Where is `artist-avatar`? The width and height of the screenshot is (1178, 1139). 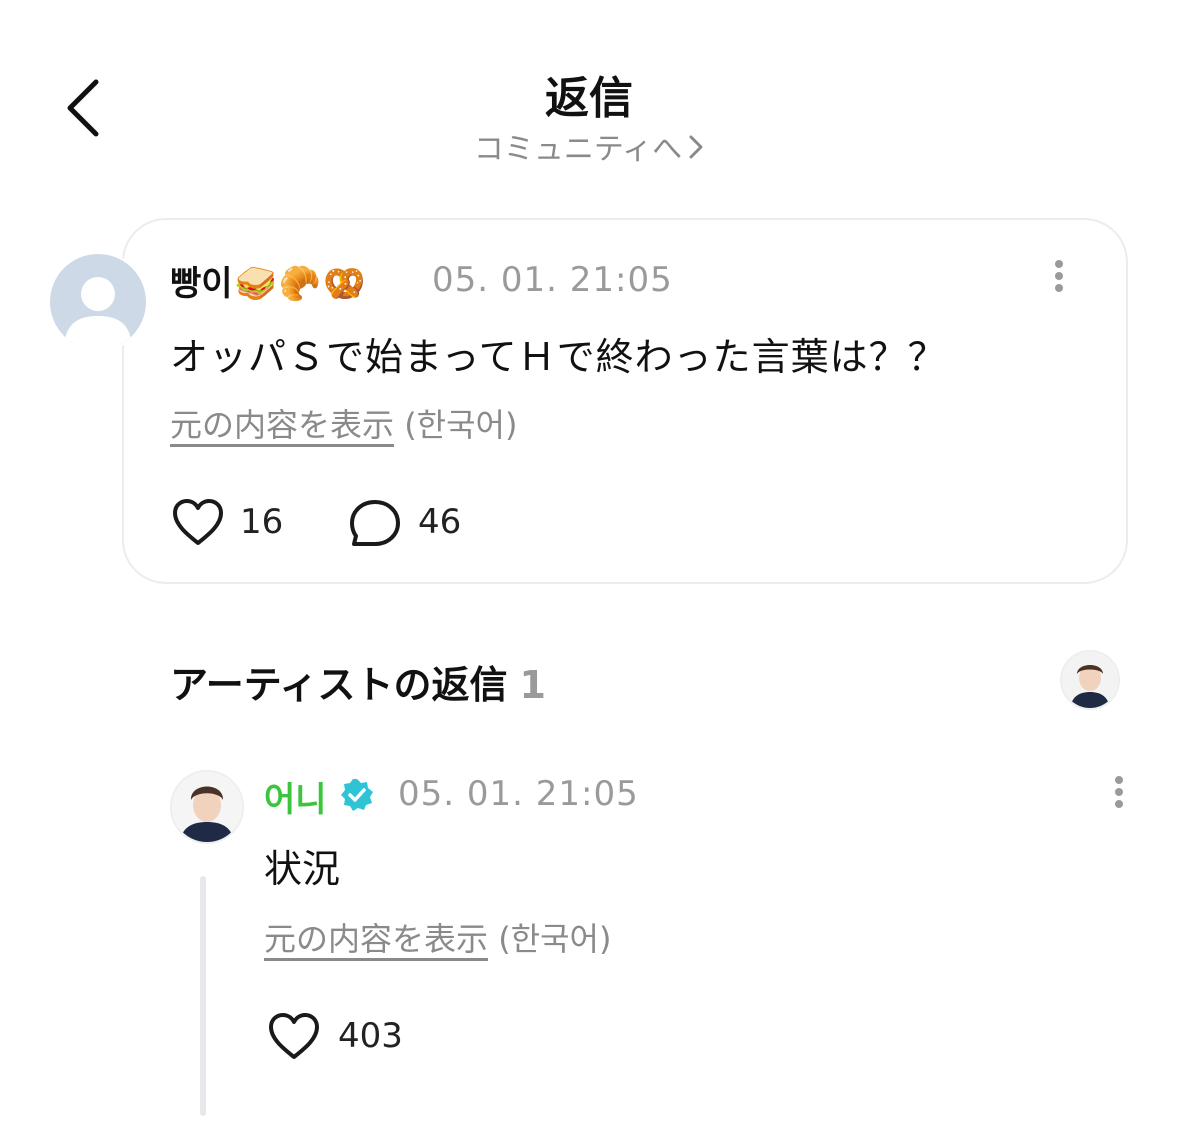 artist-avatar is located at coordinates (207, 807).